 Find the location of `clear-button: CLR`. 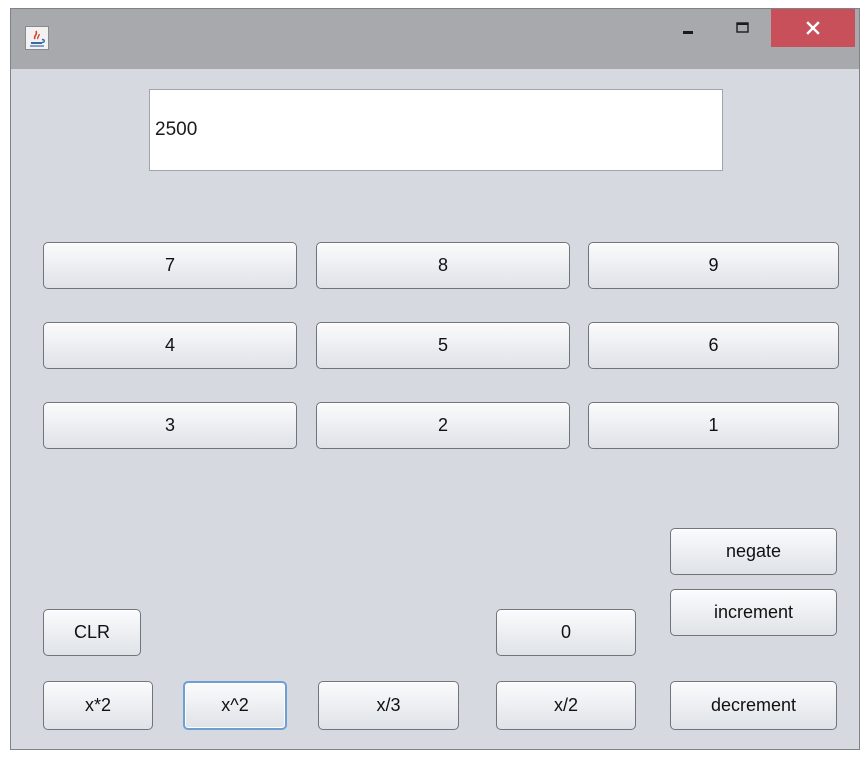

clear-button: CLR is located at coordinates (92, 632).